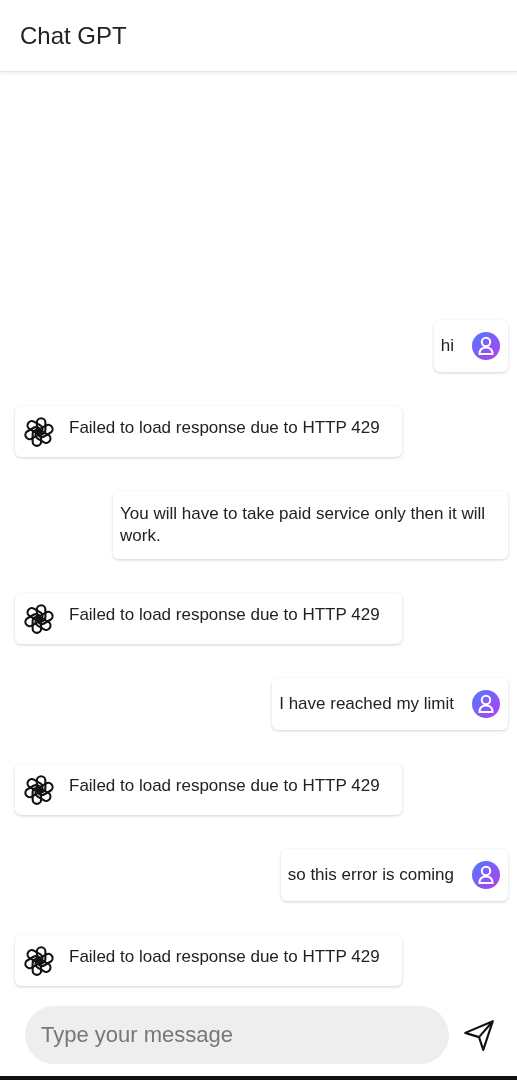 Image resolution: width=517 pixels, height=1080 pixels. Describe the element at coordinates (370, 875) in the screenshot. I see `message-text: so this error is coming` at that location.